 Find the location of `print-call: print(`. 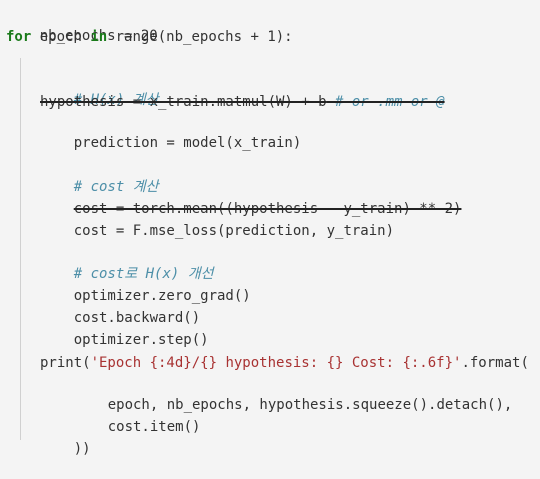

print-call: print( is located at coordinates (65, 363).